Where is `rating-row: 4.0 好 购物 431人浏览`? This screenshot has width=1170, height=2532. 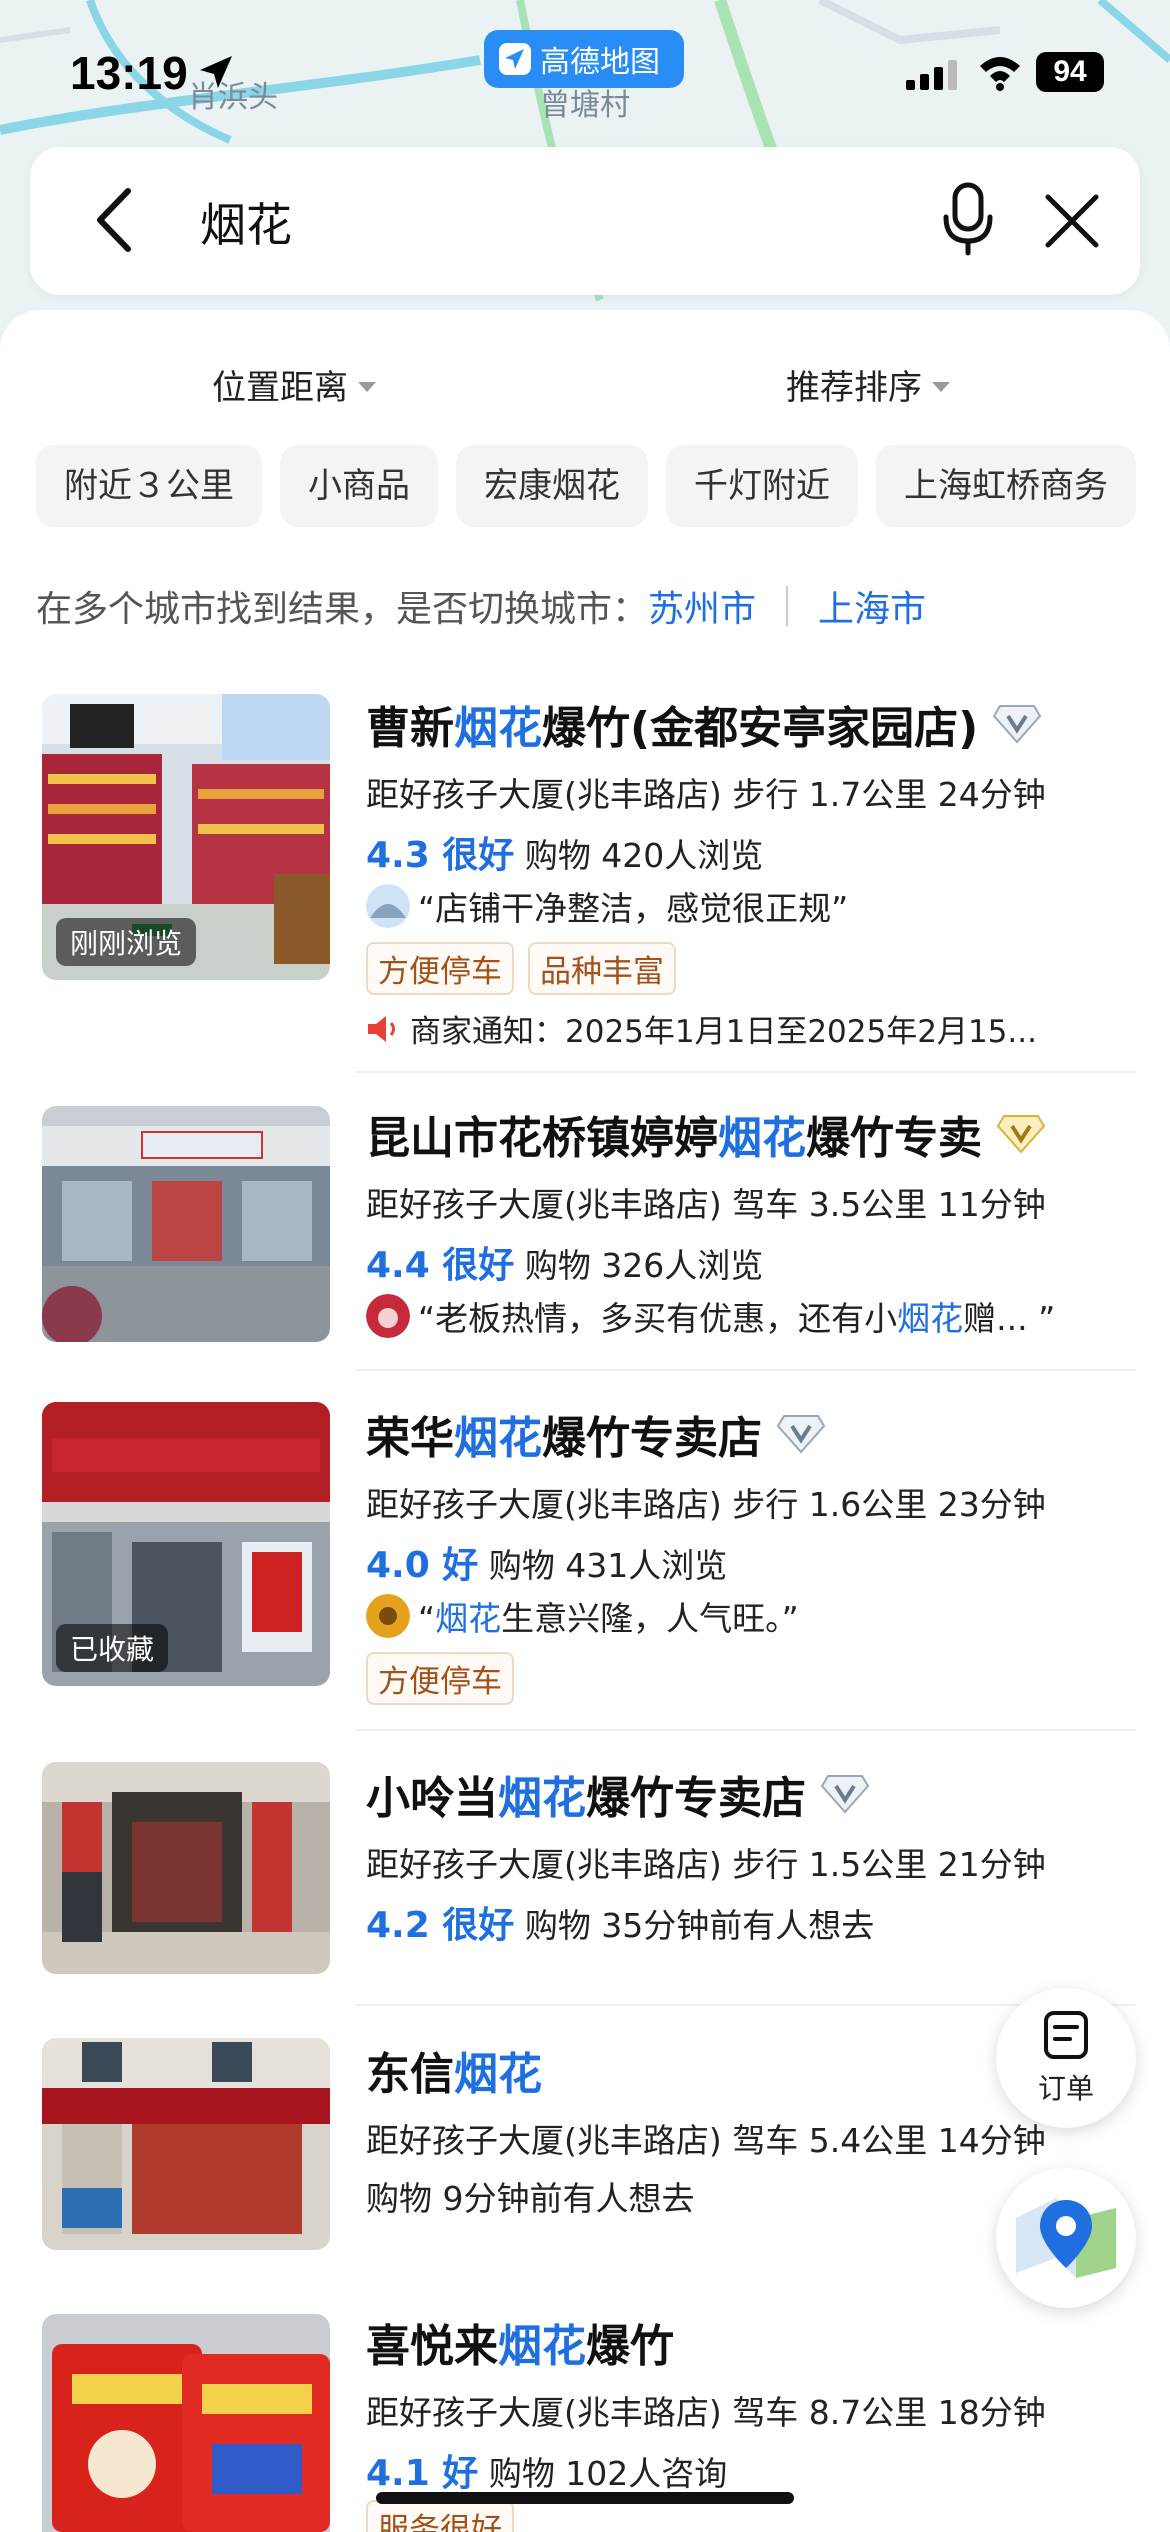
rating-row: 4.0 好 购物 431人浏览 is located at coordinates (546, 1562).